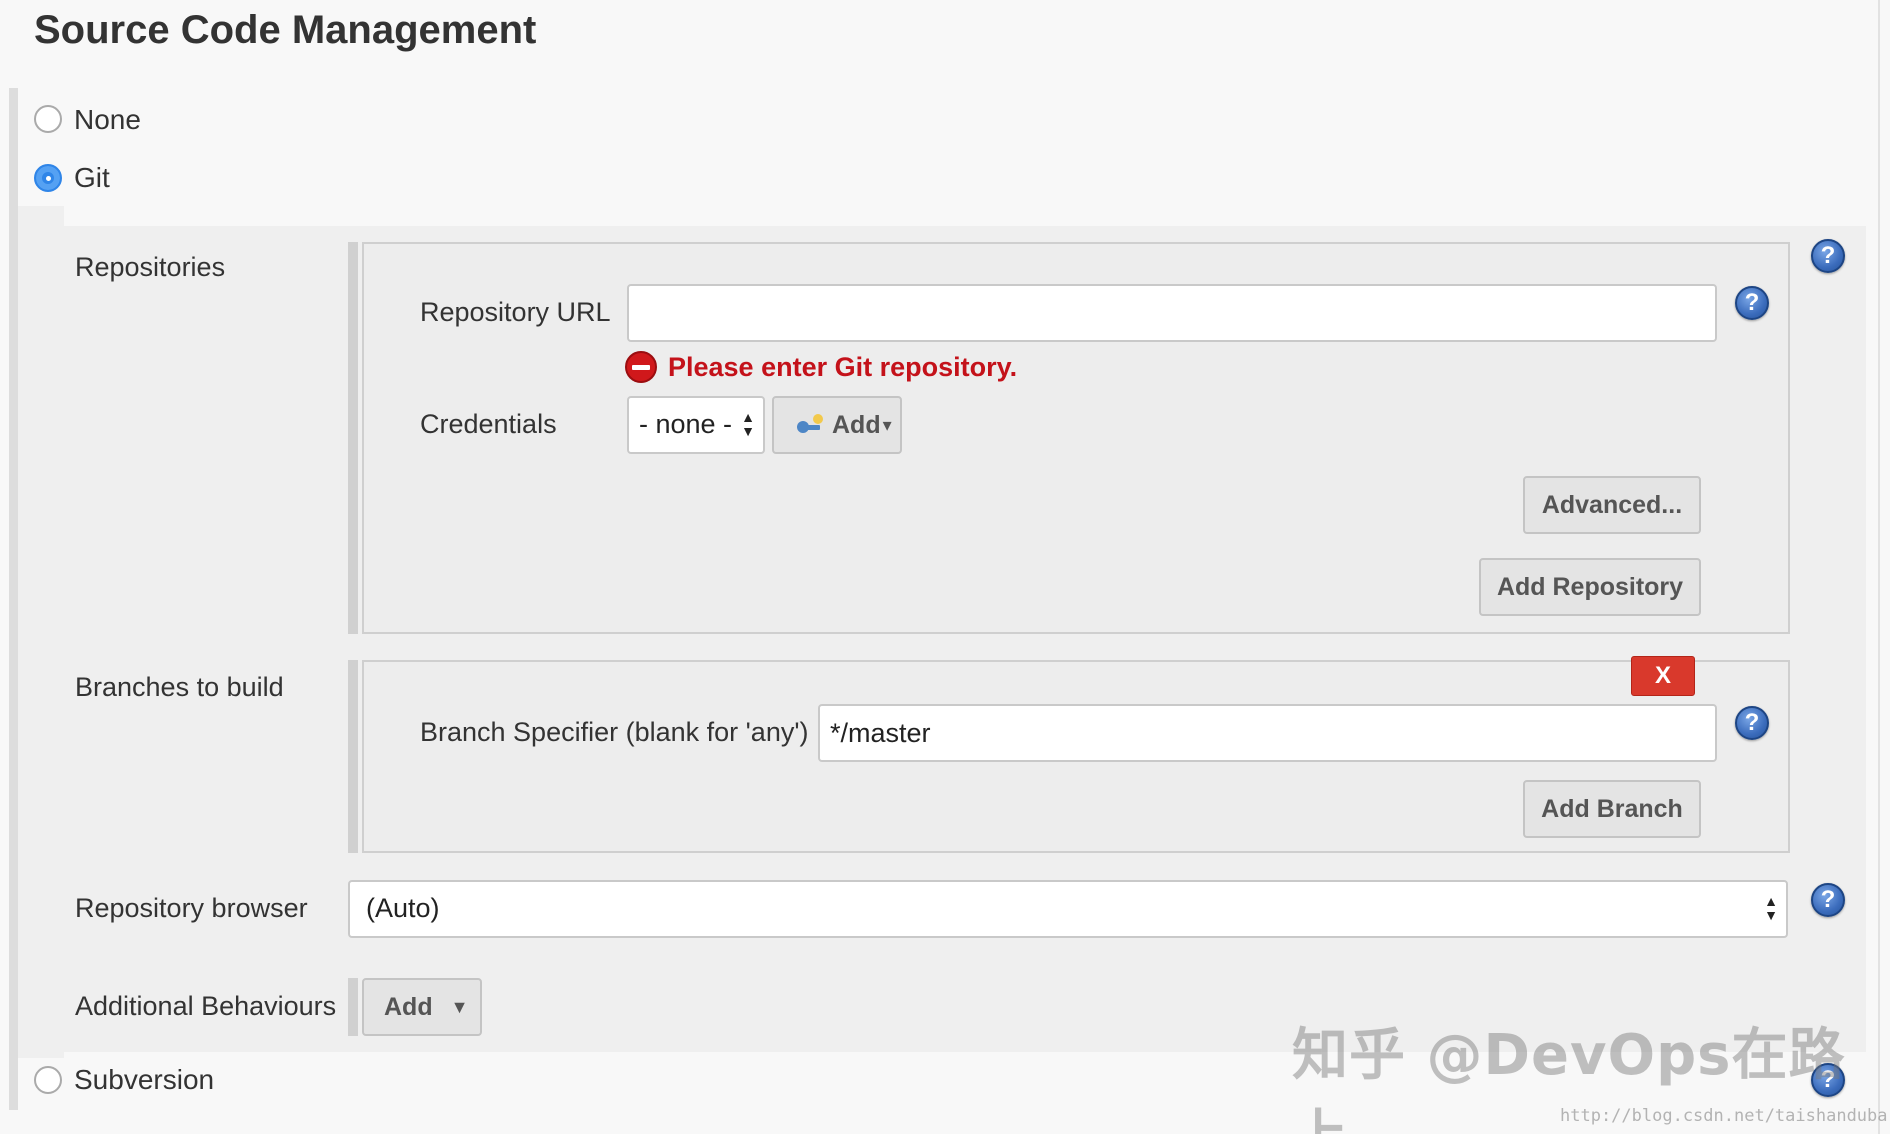  Describe the element at coordinates (843, 367) in the screenshot. I see `repository-url-error: Please enter Git repository.` at that location.